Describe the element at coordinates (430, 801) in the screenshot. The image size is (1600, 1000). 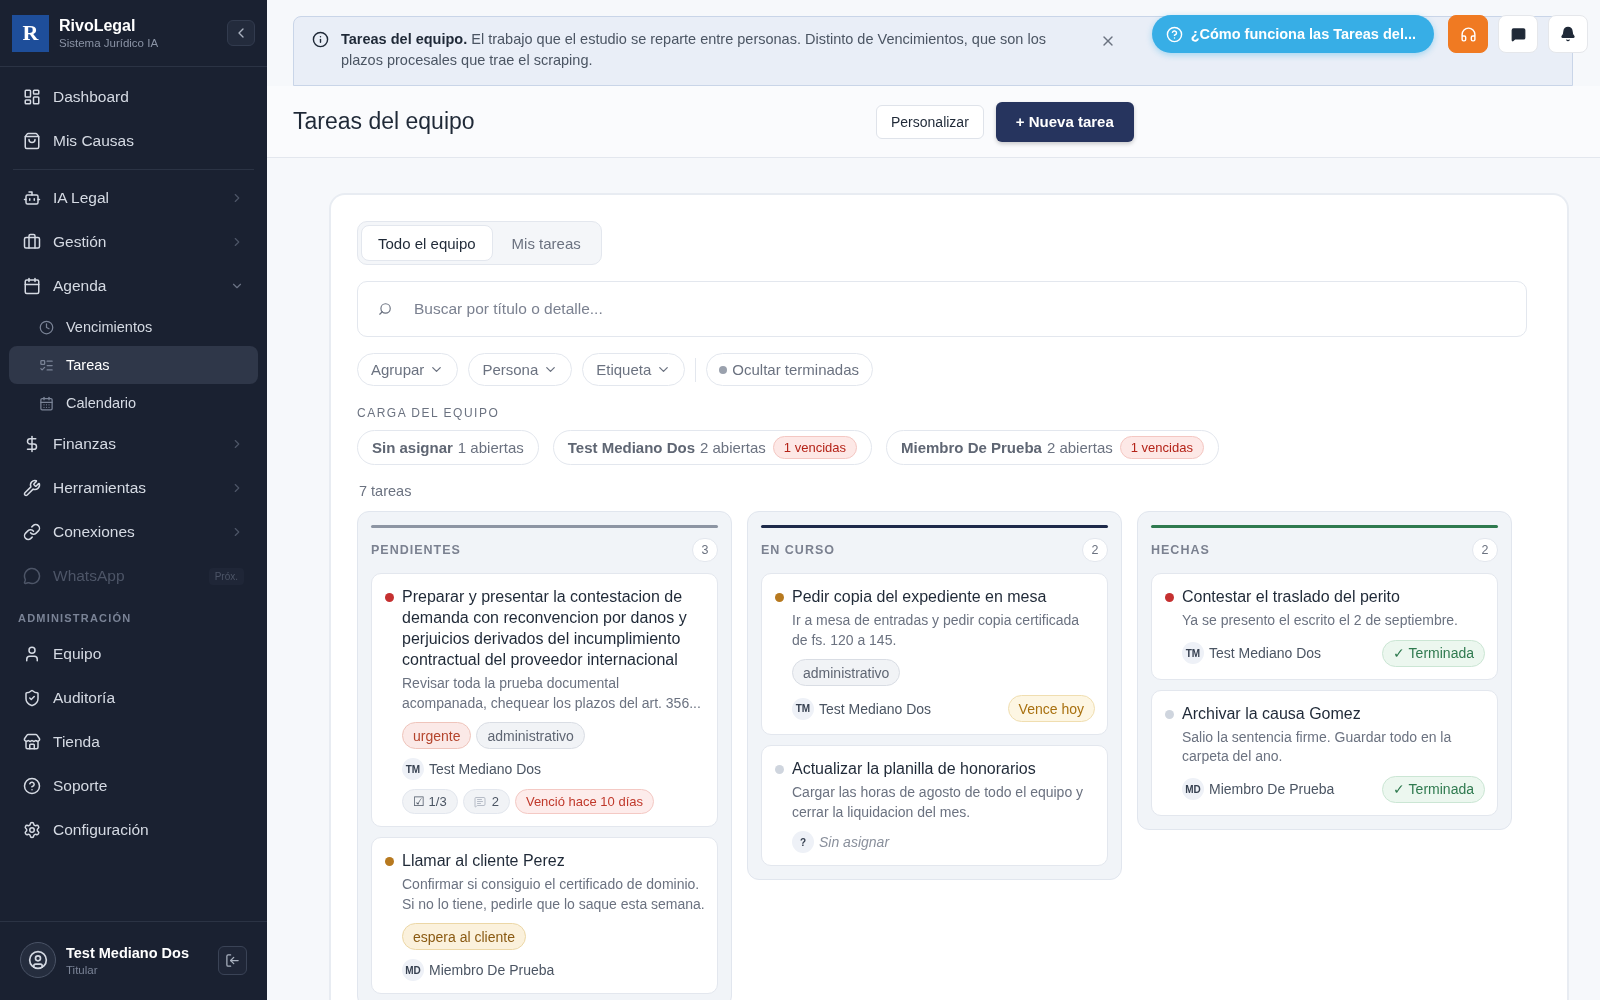
I see `checklist-count: ☑ 1/3` at that location.